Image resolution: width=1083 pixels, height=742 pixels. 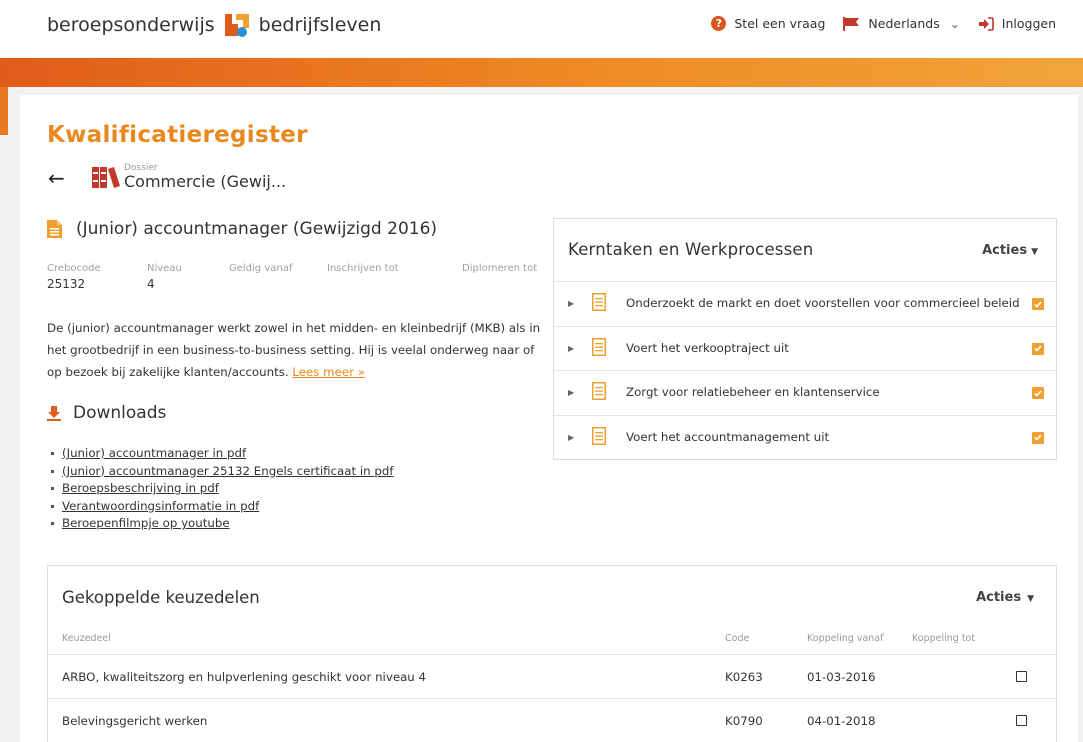 What do you see at coordinates (151, 284) in the screenshot?
I see `niveau-value: 4` at bounding box center [151, 284].